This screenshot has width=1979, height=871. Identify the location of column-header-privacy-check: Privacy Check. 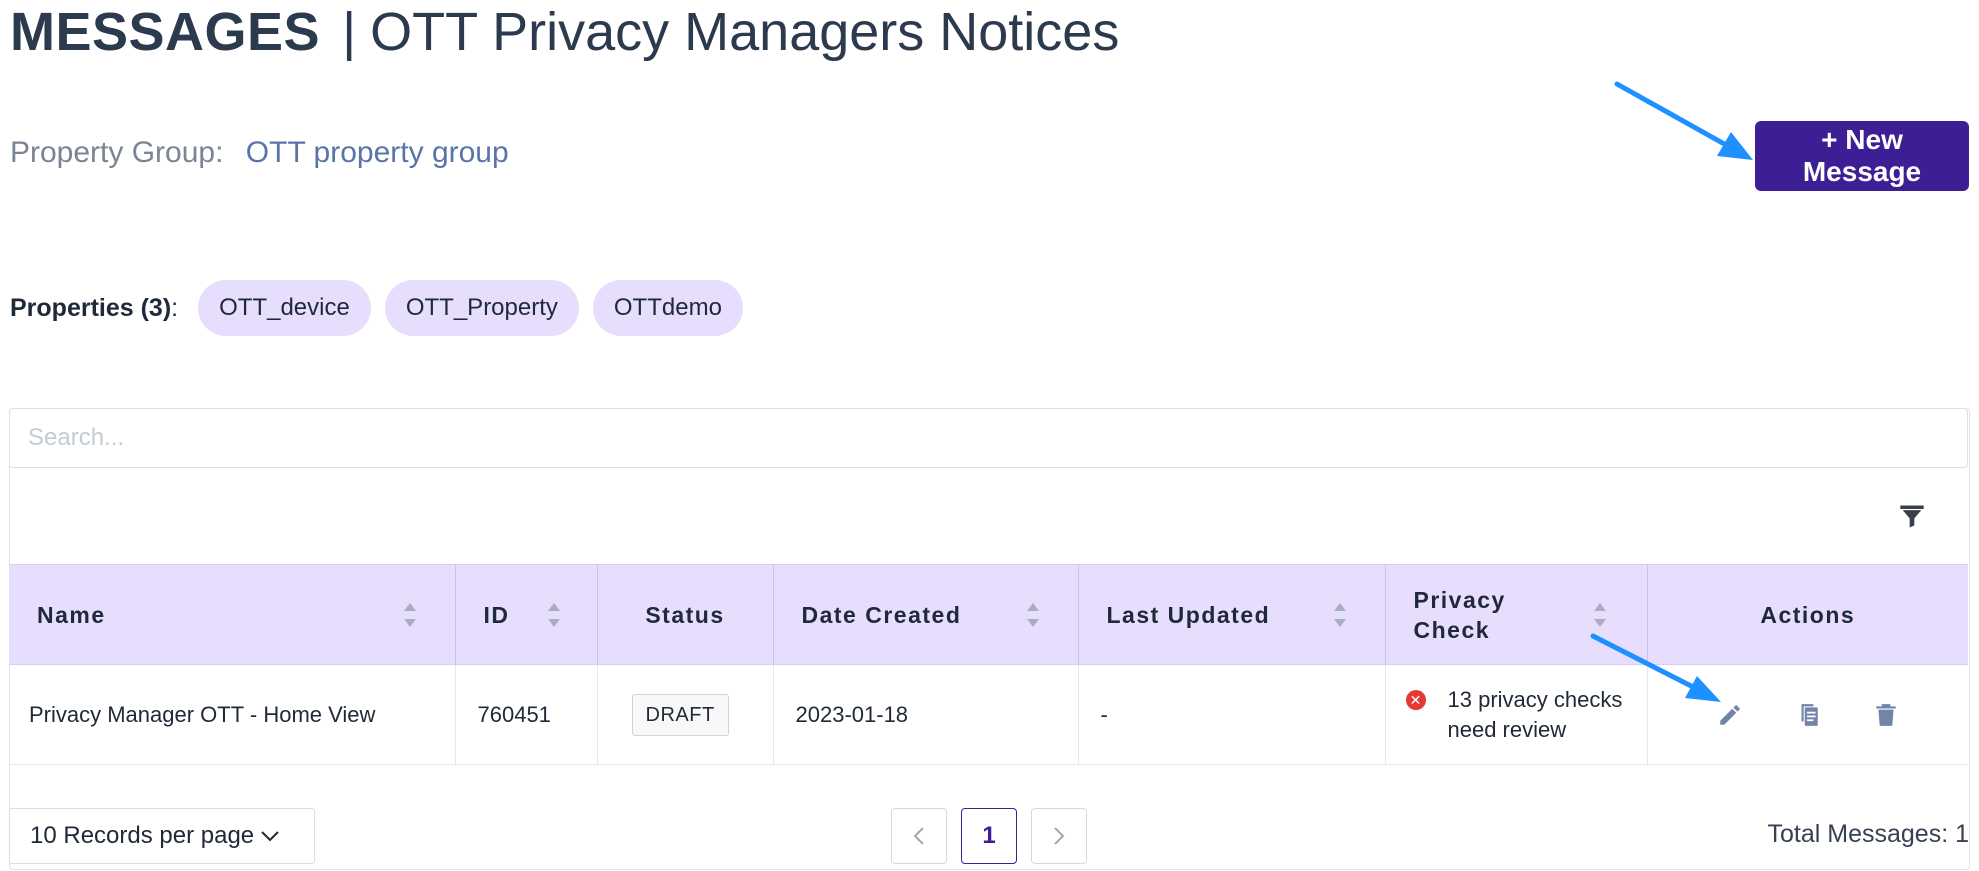
(1516, 614).